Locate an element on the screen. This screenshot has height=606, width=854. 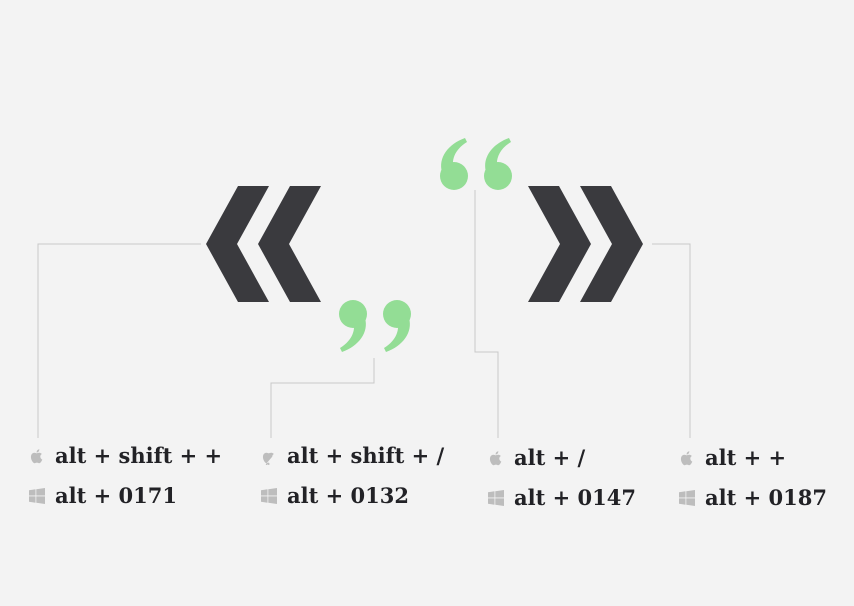
mac-shortcut-left-double-quote: alt + / is located at coordinates (536, 458).